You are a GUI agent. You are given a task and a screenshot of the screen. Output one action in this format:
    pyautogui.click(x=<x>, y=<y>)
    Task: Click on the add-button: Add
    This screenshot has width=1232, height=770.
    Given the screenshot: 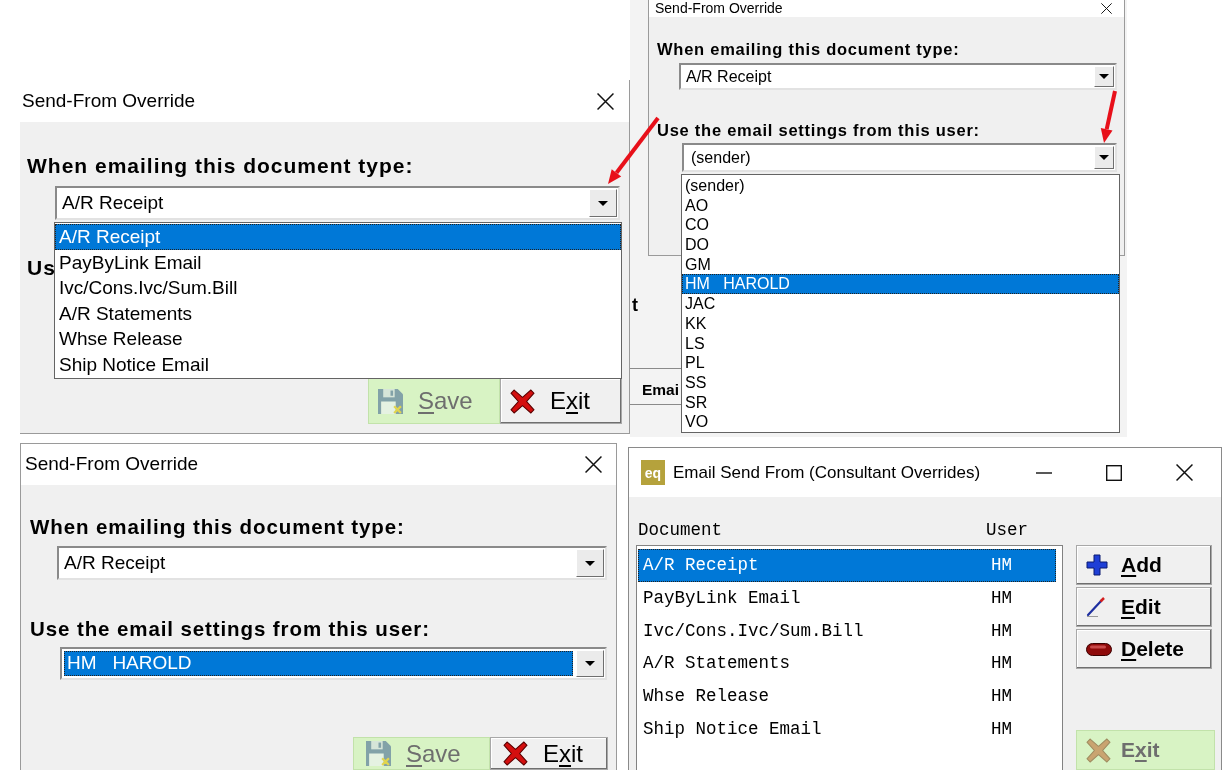 What is the action you would take?
    pyautogui.click(x=1144, y=565)
    